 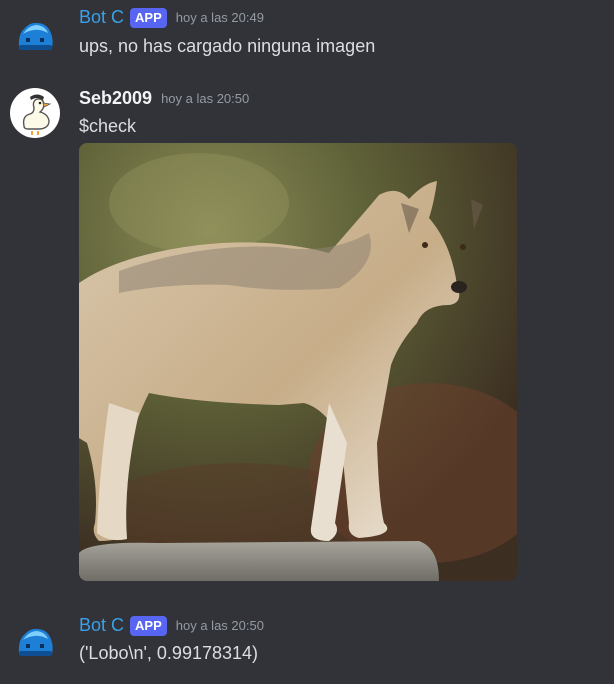 What do you see at coordinates (115, 98) in the screenshot?
I see `author-name: Seb2009` at bounding box center [115, 98].